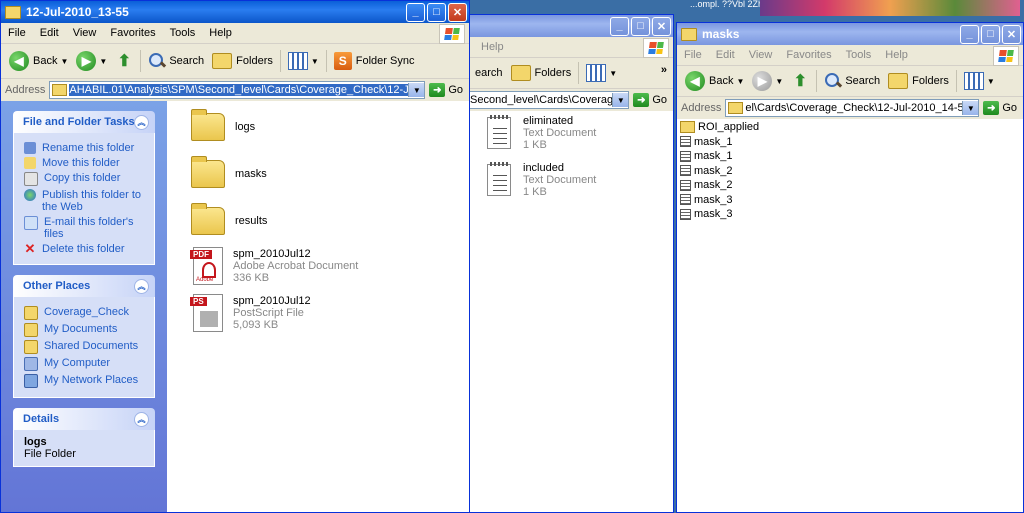 This screenshot has height=513, width=1024. Describe the element at coordinates (86, 179) in the screenshot. I see `task-copy: Copy this folder` at that location.